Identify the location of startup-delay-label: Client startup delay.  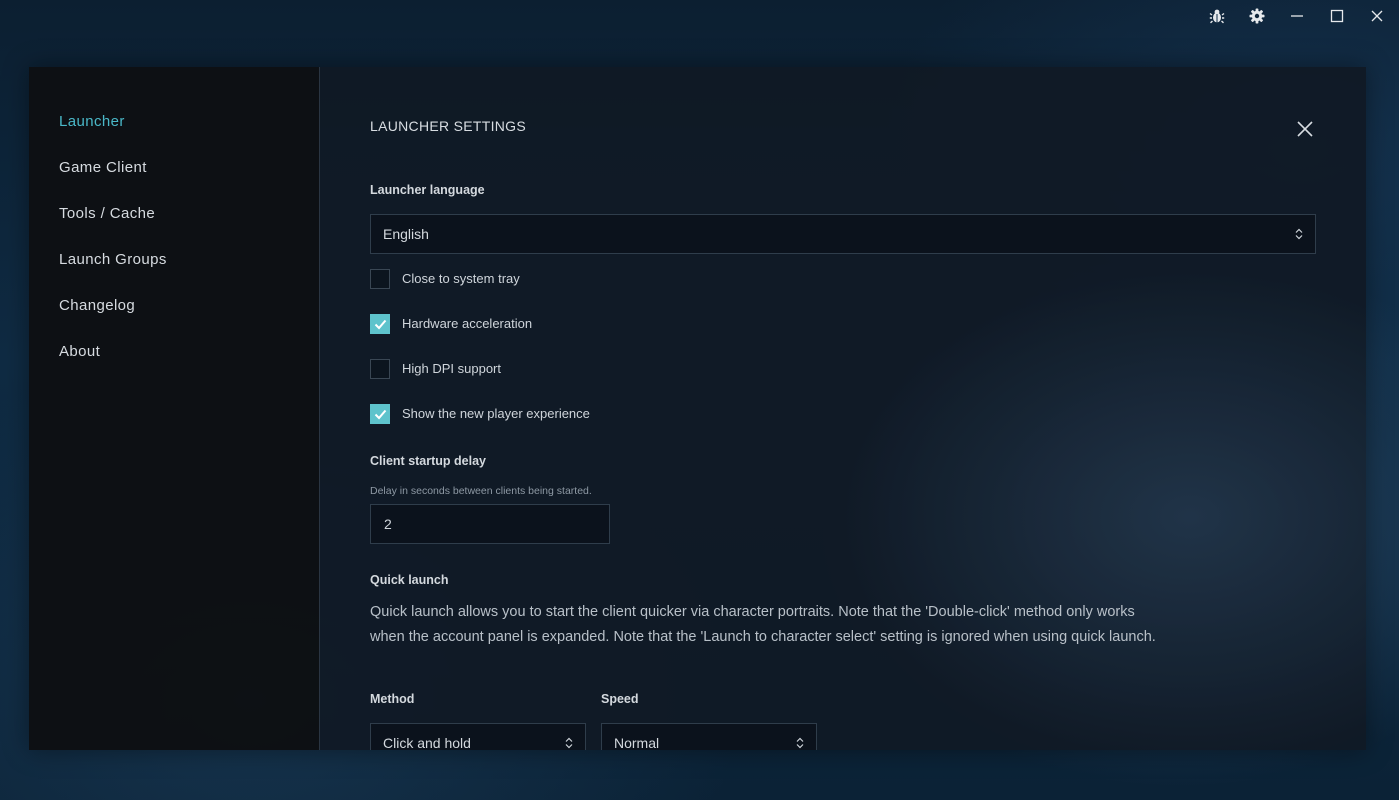
(428, 461).